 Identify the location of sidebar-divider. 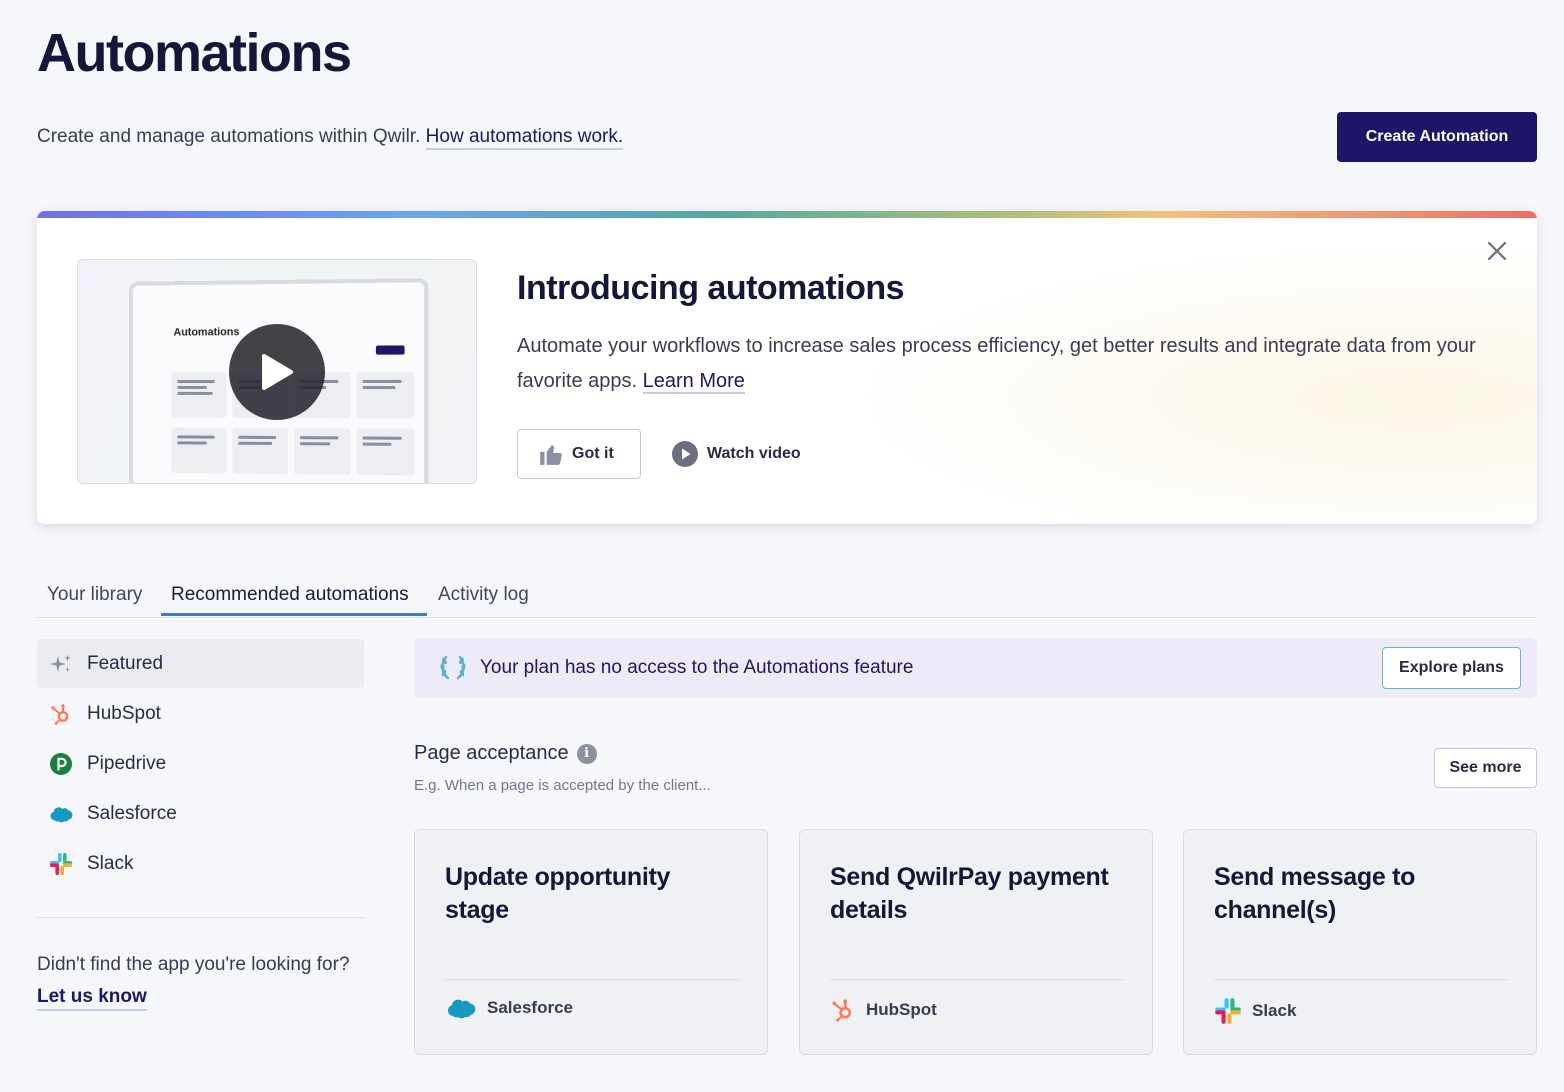
(200, 917).